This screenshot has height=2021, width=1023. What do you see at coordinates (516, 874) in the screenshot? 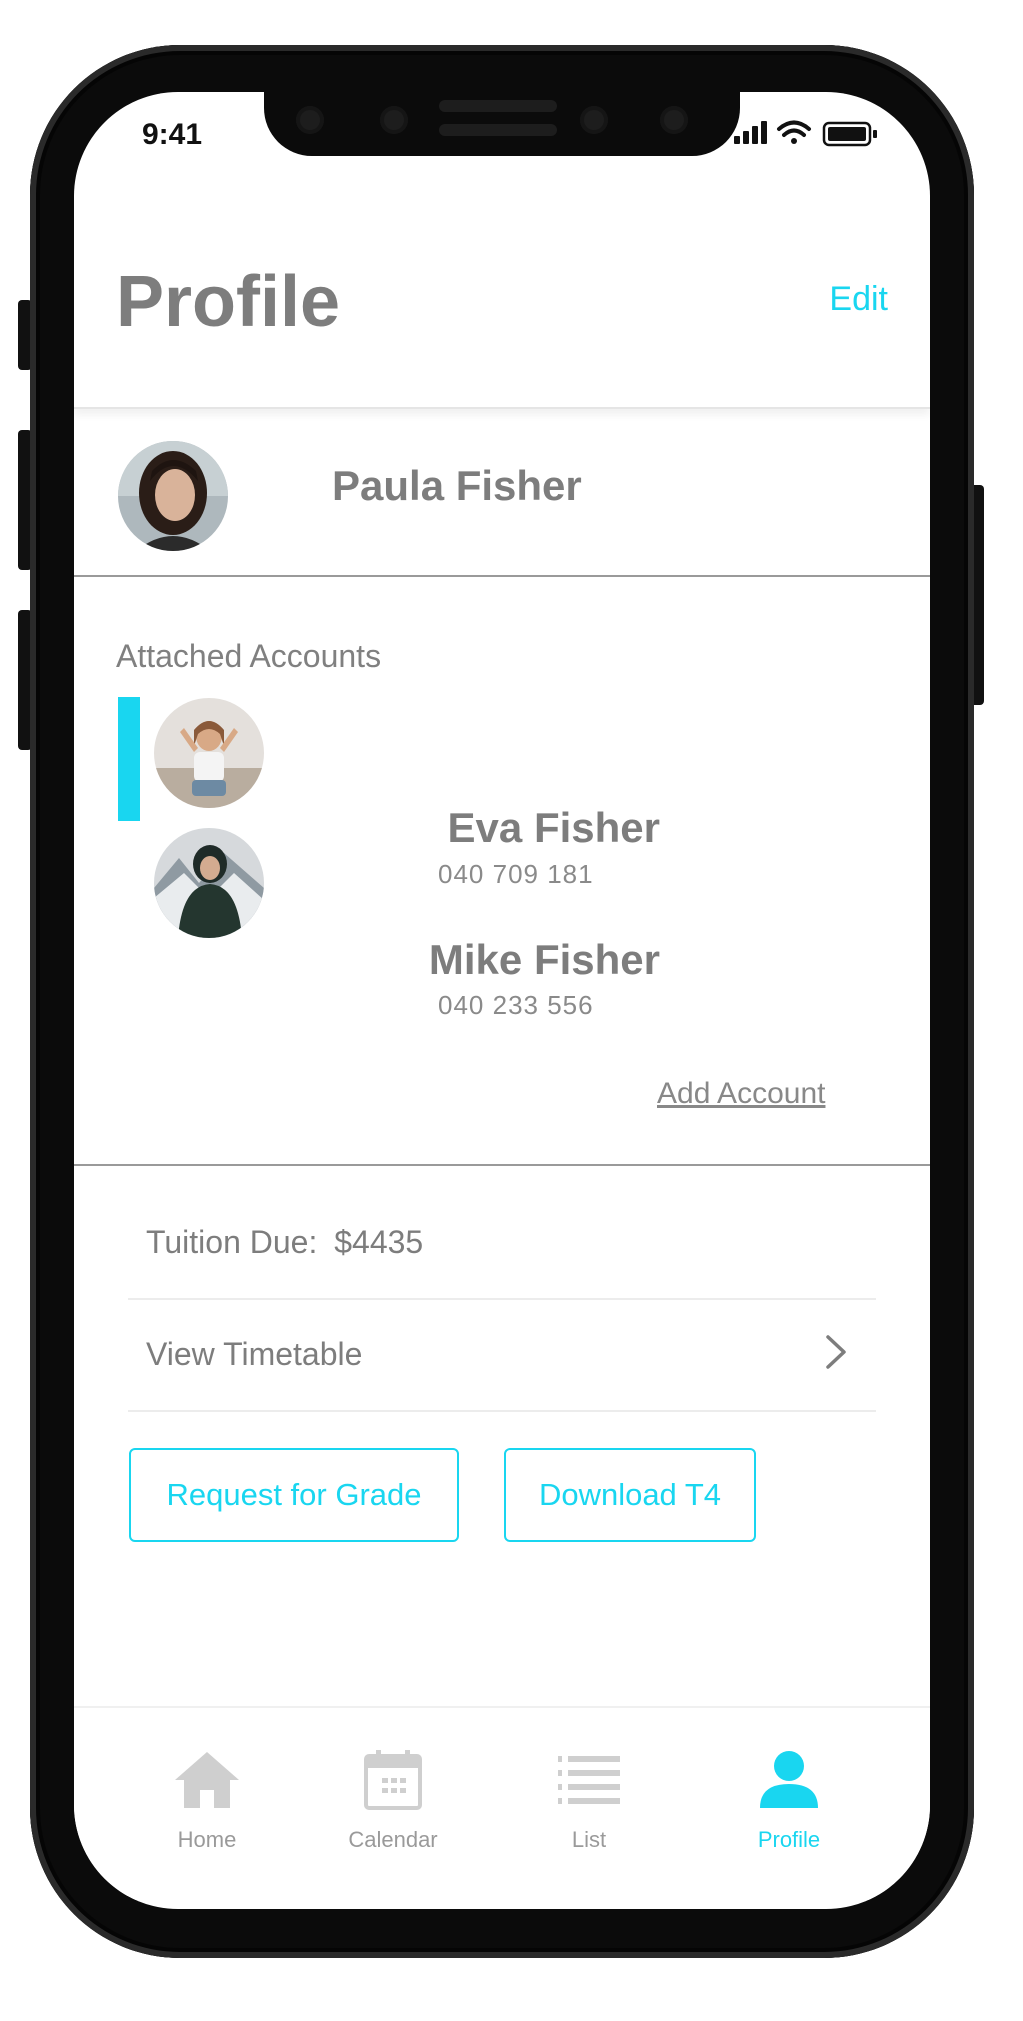
I see `account-phone-eva: 040 709 181` at bounding box center [516, 874].